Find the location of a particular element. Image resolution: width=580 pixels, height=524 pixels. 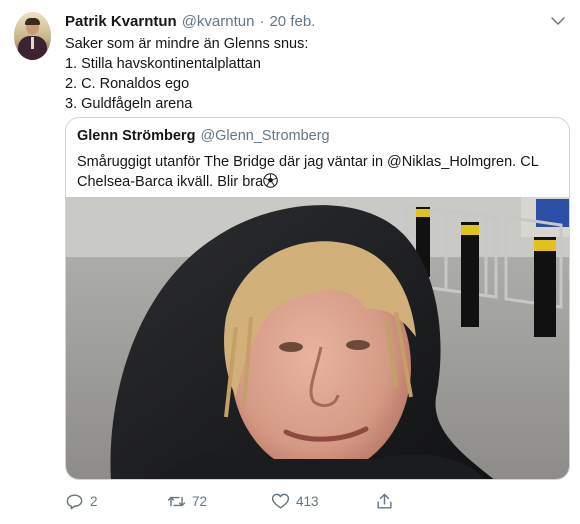

tweet-text-line: 1. Stilla havskontinentalplattan is located at coordinates (163, 64).